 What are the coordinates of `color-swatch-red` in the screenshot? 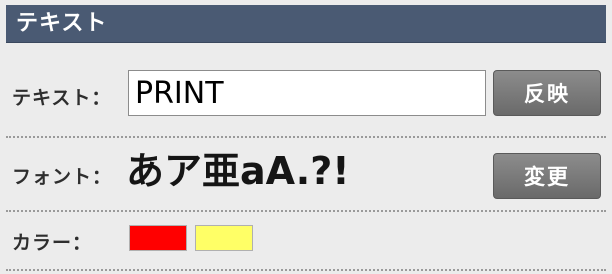 It's located at (158, 238).